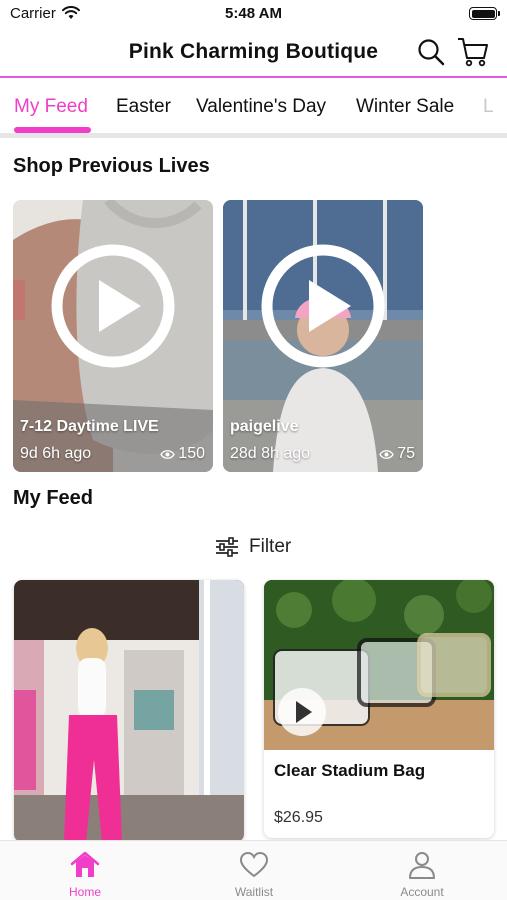  Describe the element at coordinates (52, 130) in the screenshot. I see `active-tab-indicator` at that location.